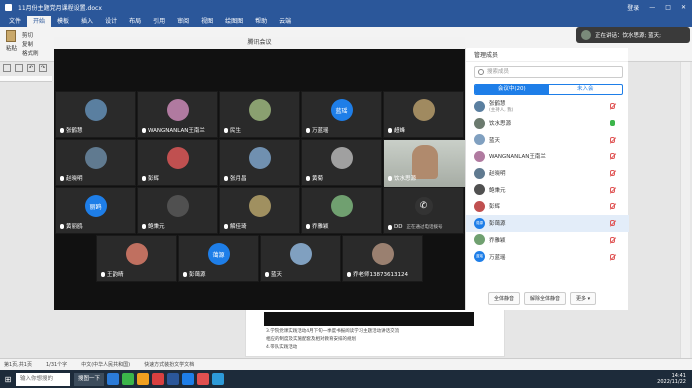 The image size is (692, 388). I want to click on maximize-button: □, so click(668, 7).